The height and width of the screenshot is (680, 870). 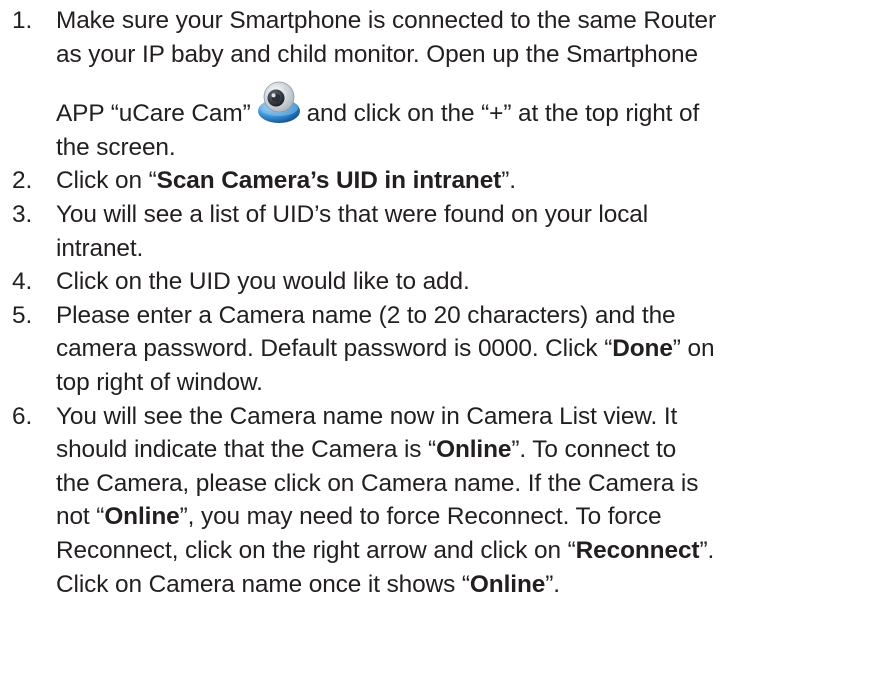 What do you see at coordinates (22, 315) in the screenshot?
I see `step-number: 5.` at bounding box center [22, 315].